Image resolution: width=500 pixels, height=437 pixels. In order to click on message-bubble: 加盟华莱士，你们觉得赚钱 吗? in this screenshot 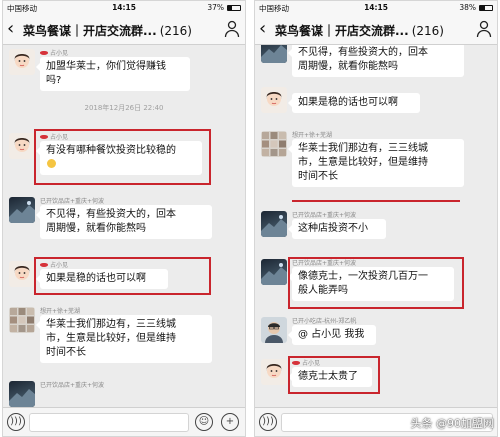, I will do `click(113, 74)`.